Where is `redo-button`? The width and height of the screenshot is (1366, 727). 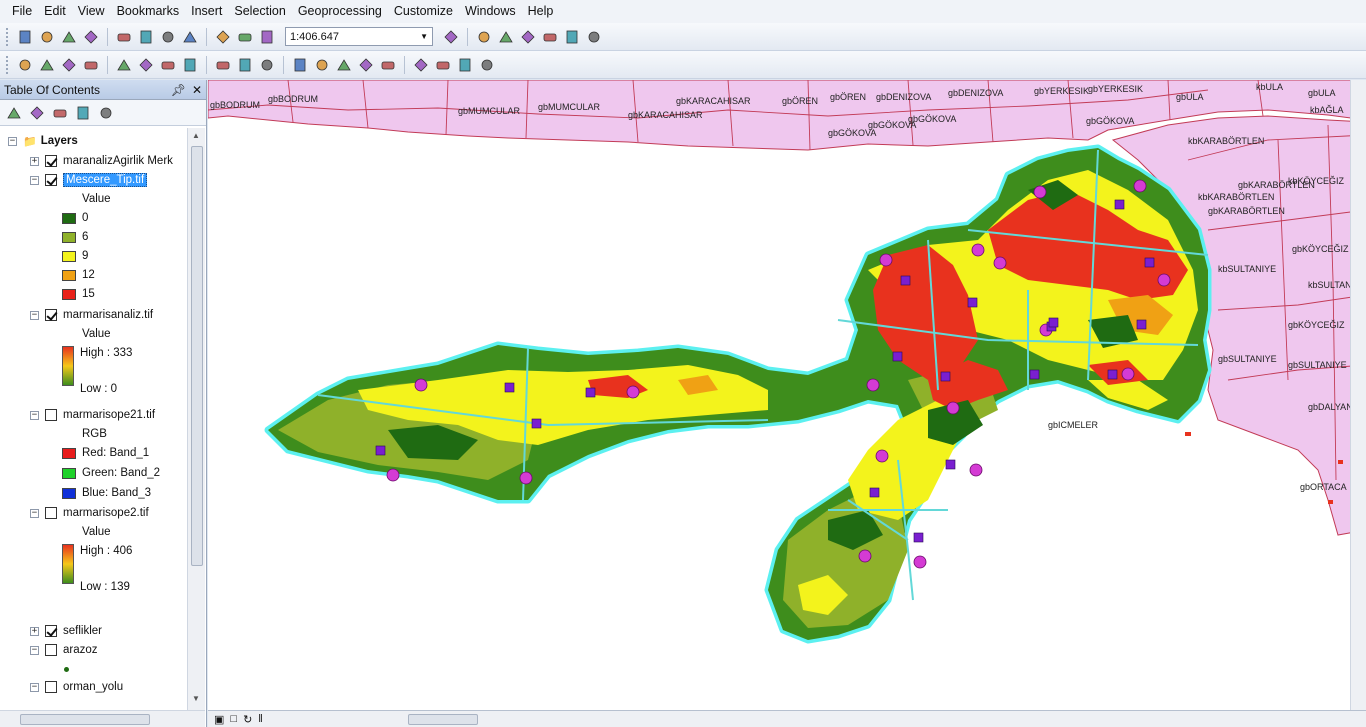
redo-button is located at coordinates (245, 37).